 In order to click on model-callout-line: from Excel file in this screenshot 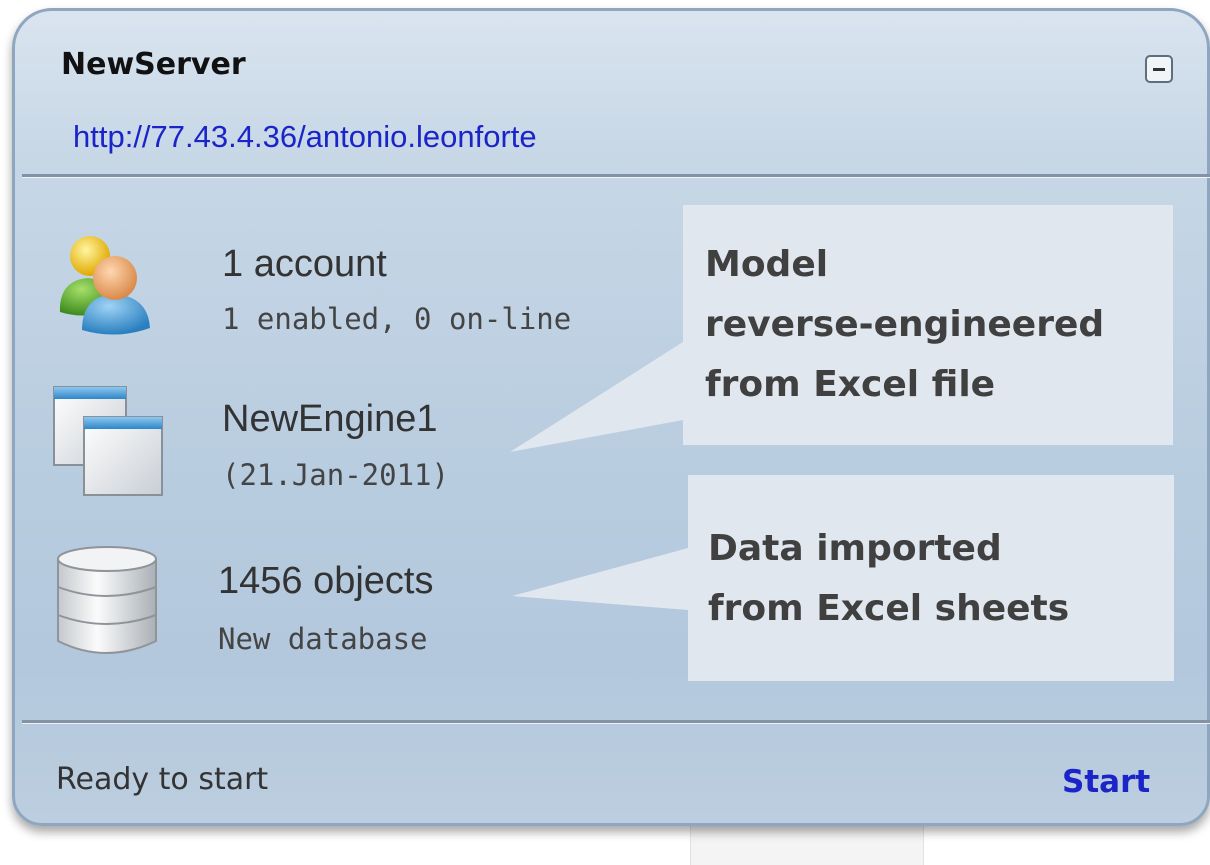, I will do `click(850, 384)`.